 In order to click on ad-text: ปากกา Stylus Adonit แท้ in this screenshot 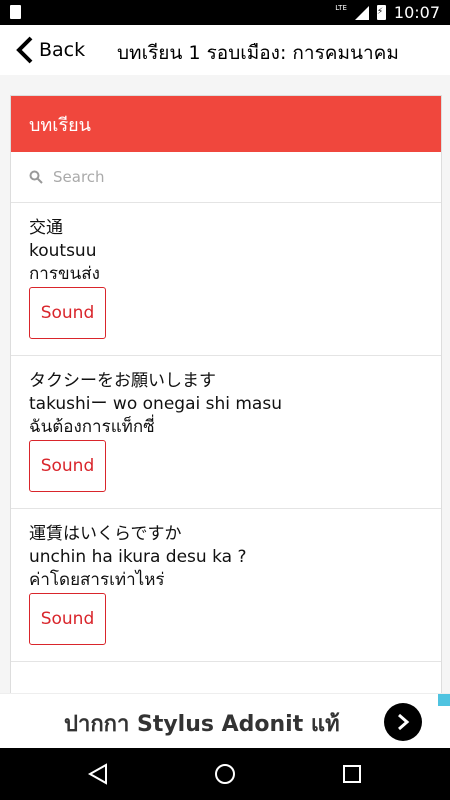, I will do `click(202, 724)`.